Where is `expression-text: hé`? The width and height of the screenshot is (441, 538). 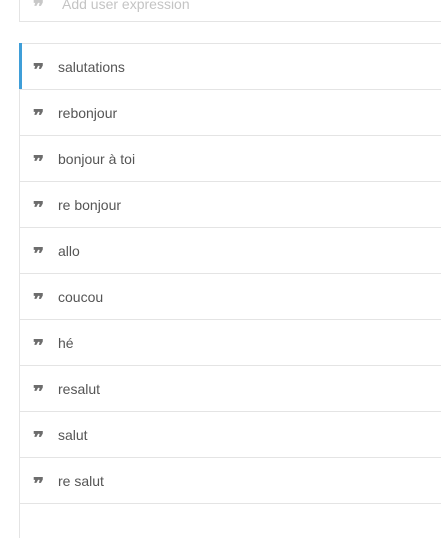
expression-text: hé is located at coordinates (66, 342).